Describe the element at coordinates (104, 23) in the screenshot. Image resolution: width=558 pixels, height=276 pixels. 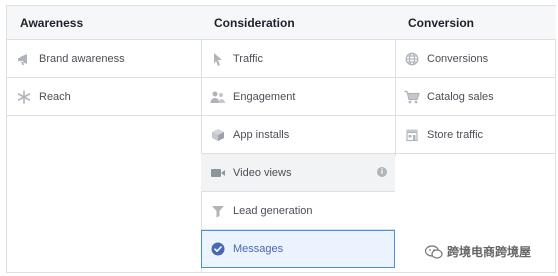
I see `awareness-header: Awareness` at that location.